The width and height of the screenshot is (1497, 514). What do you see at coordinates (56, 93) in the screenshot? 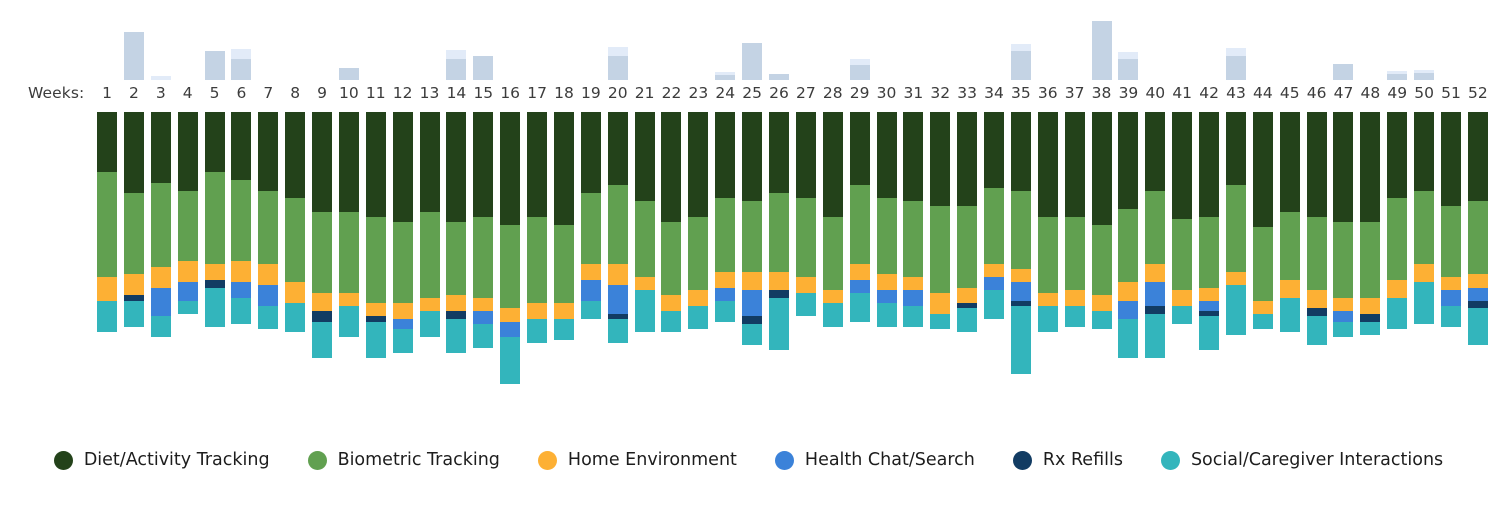
I see `axis-title: Weeks:` at bounding box center [56, 93].